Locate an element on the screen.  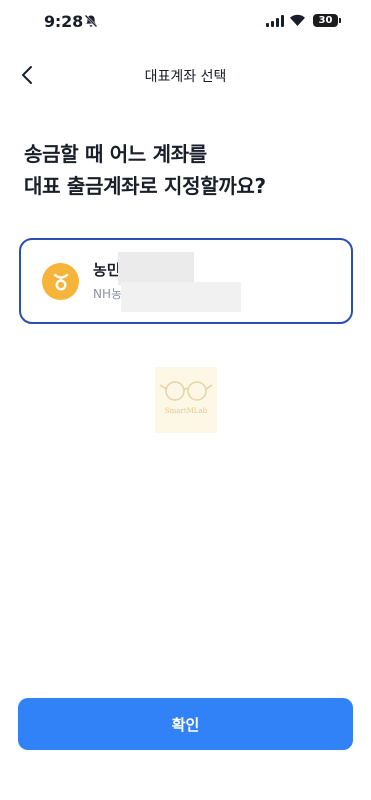
battery-icon: 30 is located at coordinates (325, 20).